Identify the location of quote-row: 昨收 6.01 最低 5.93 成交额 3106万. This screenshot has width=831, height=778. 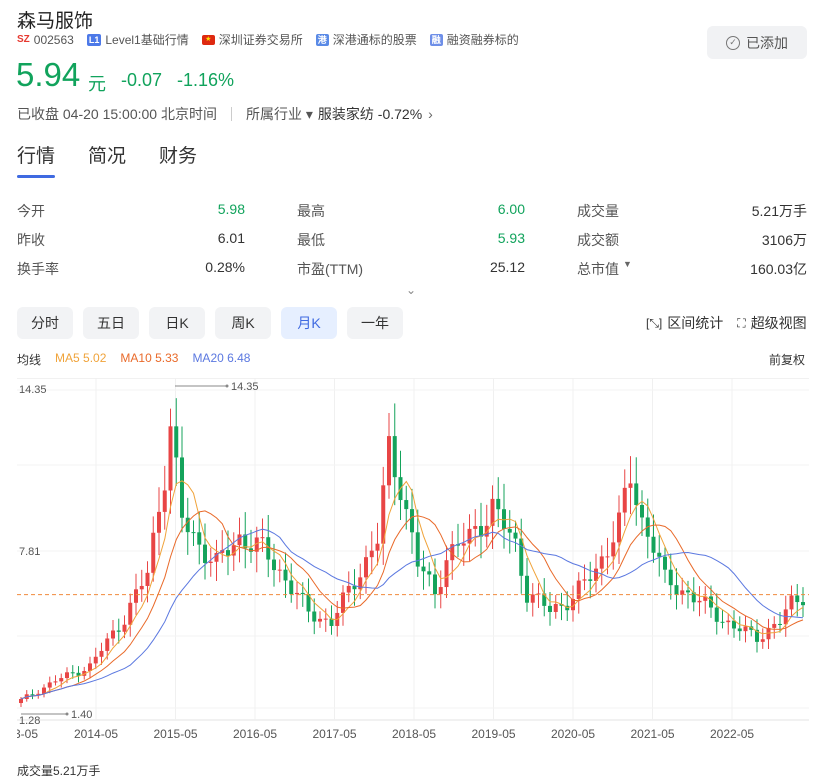
(412, 239).